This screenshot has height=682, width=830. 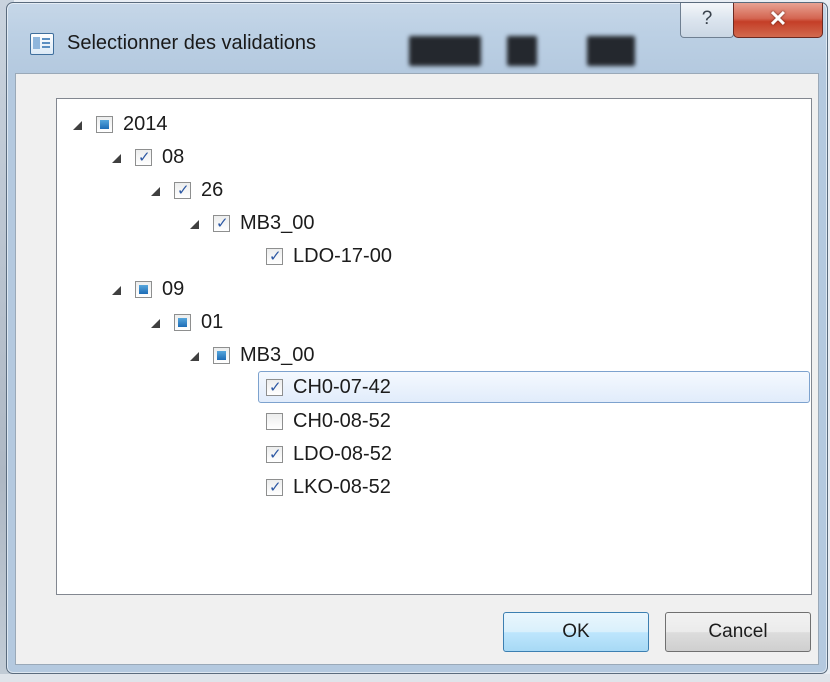 I want to click on app-icon, so click(x=42, y=44).